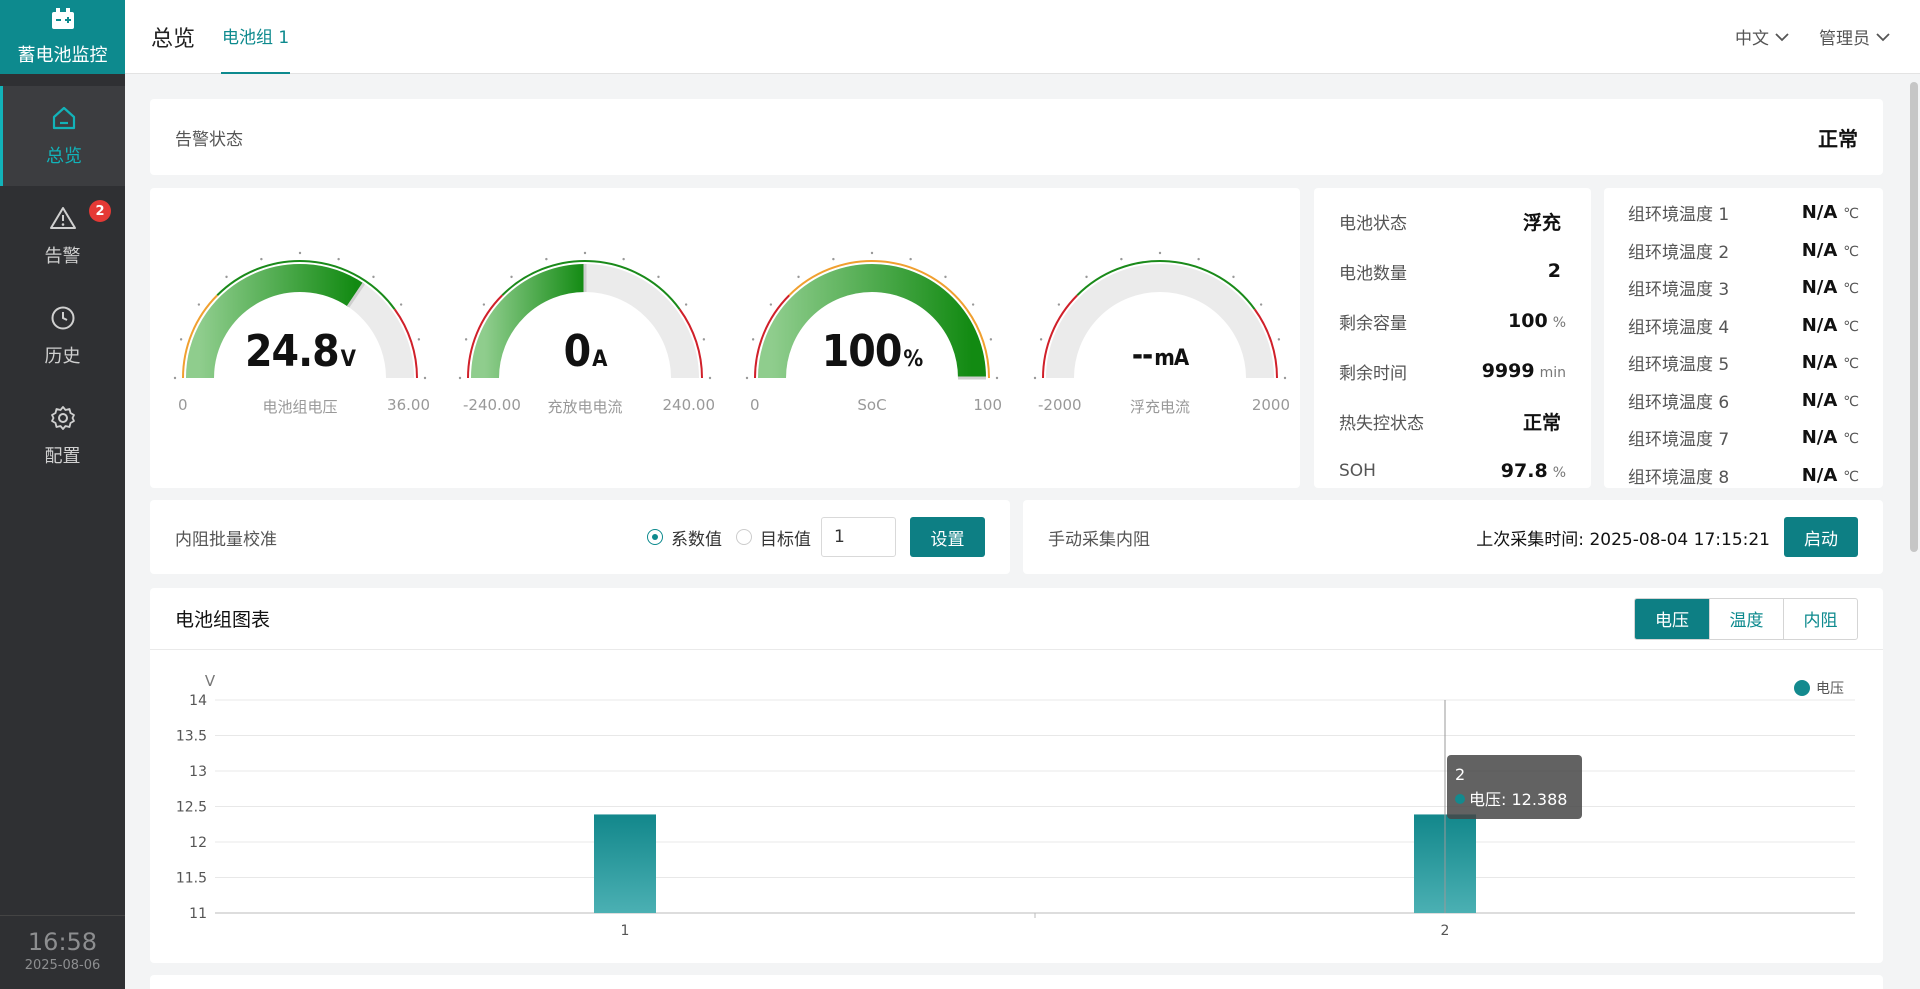 The width and height of the screenshot is (1920, 989). Describe the element at coordinates (1623, 539) in the screenshot. I see `last-collect-time: 上次采集时间: 2025-08-04 17:15:21` at that location.